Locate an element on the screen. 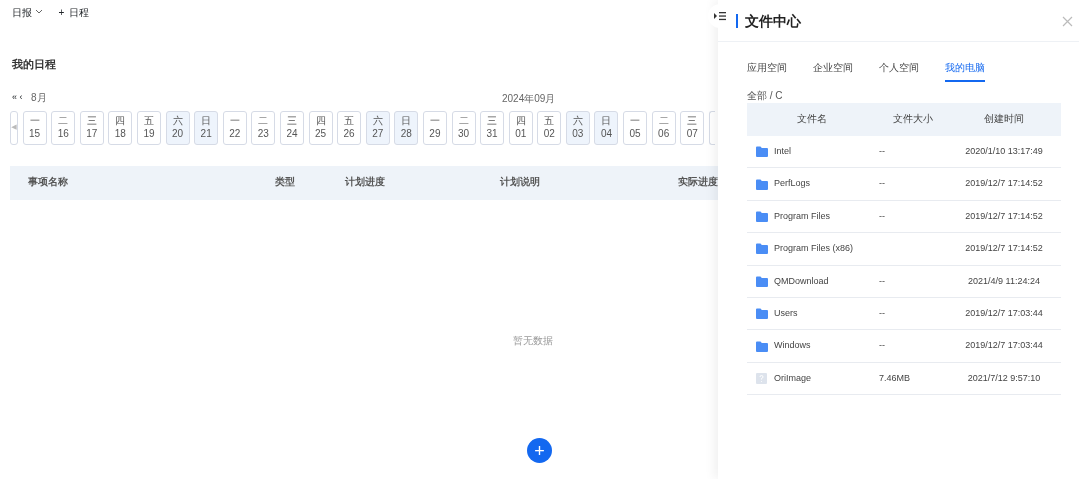  column-header: 计划进度 is located at coordinates (365, 182).